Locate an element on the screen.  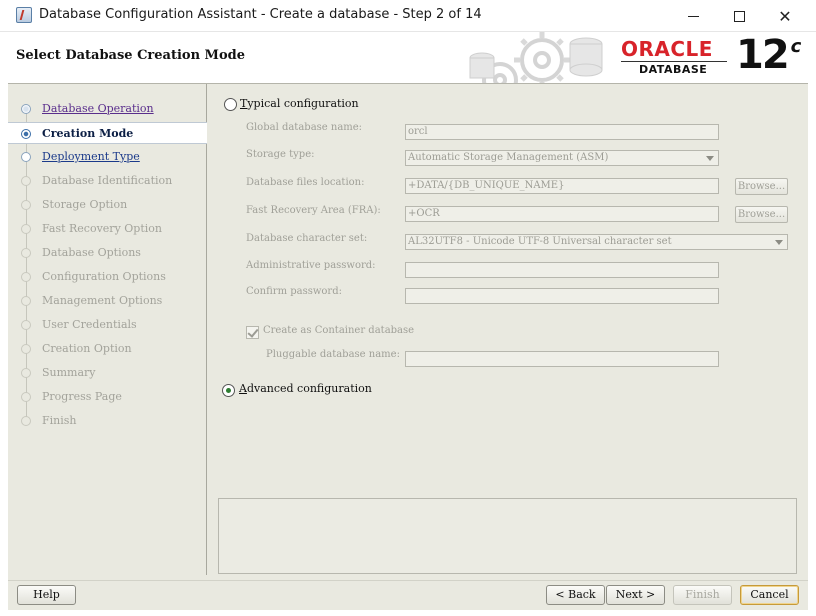
sidebar-item-storage-option: Storage Option is located at coordinates (107, 205).